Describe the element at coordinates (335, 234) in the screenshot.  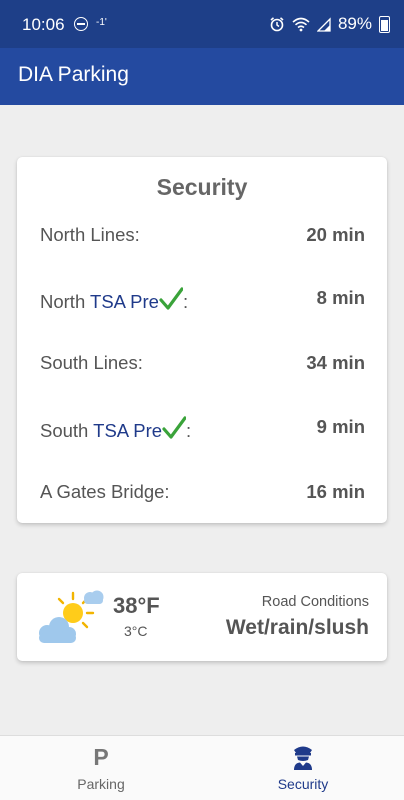
I see `row-value: 20 min` at that location.